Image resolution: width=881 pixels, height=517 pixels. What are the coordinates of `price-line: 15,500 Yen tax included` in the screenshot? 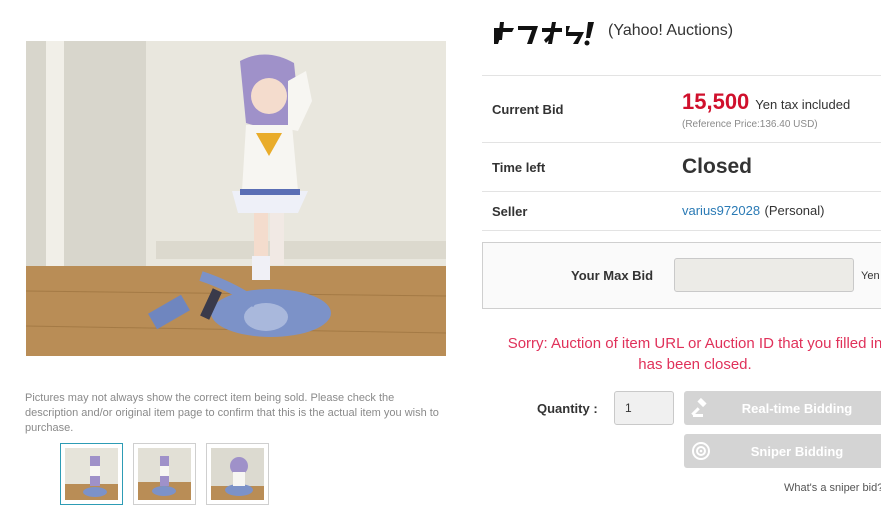 It's located at (781, 102).